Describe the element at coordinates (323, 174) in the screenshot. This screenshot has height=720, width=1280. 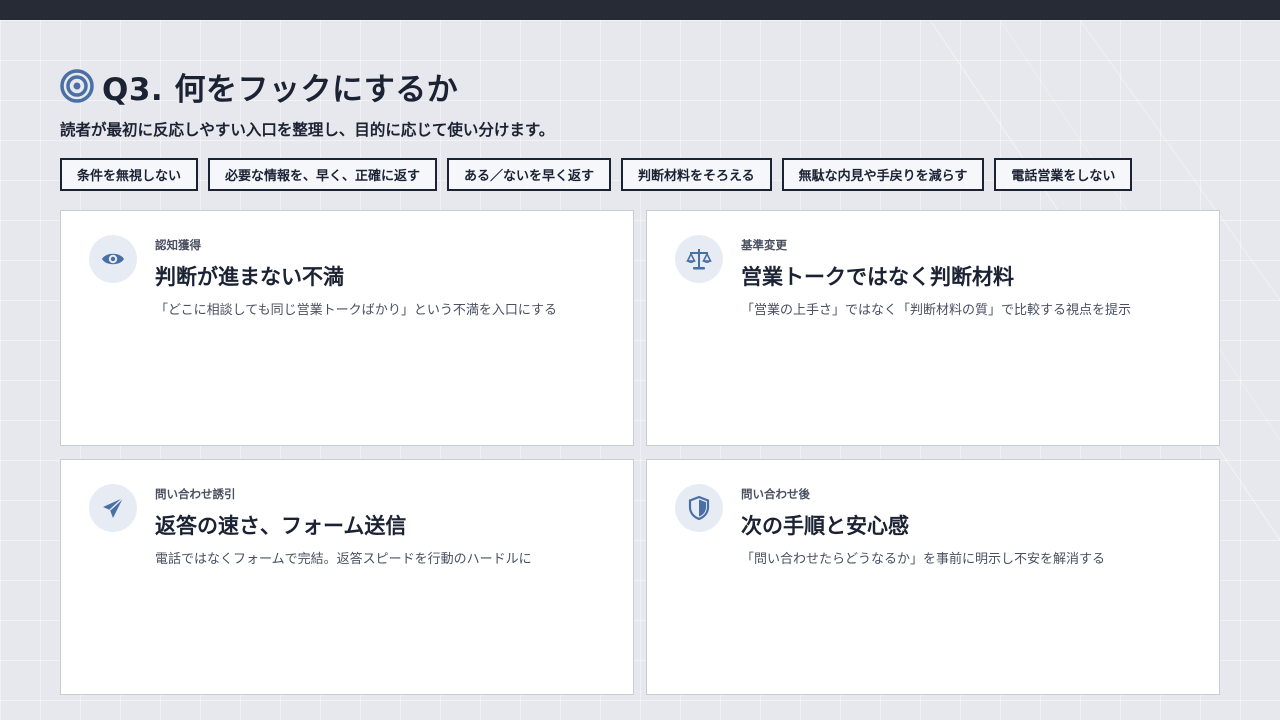
I see `keyword-chip: 必要な情報を、早く、正確に返す` at that location.